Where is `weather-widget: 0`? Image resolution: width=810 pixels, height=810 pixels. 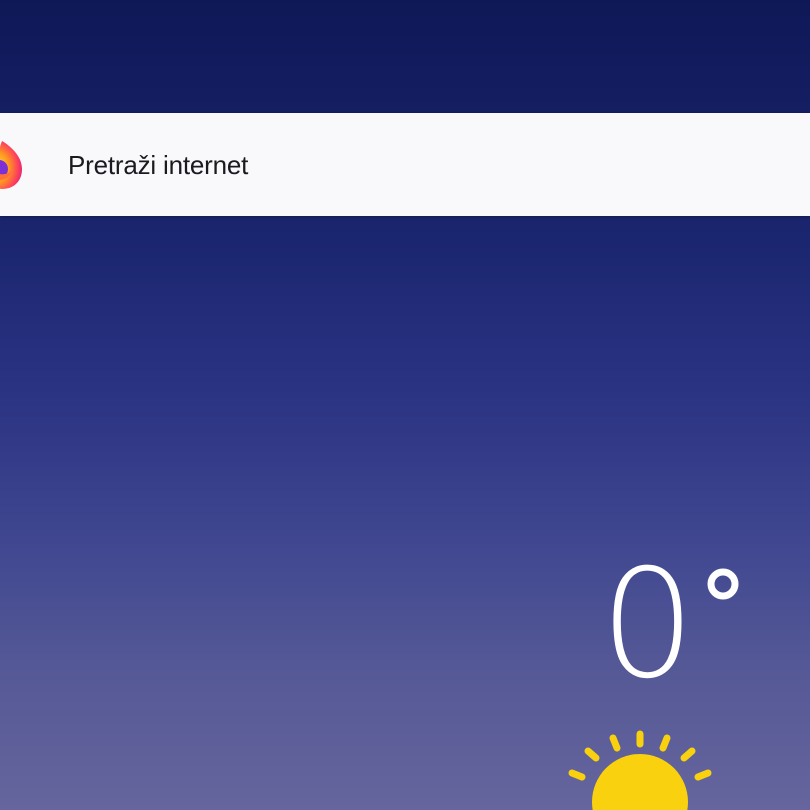
weather-widget: 0 is located at coordinates (685, 677).